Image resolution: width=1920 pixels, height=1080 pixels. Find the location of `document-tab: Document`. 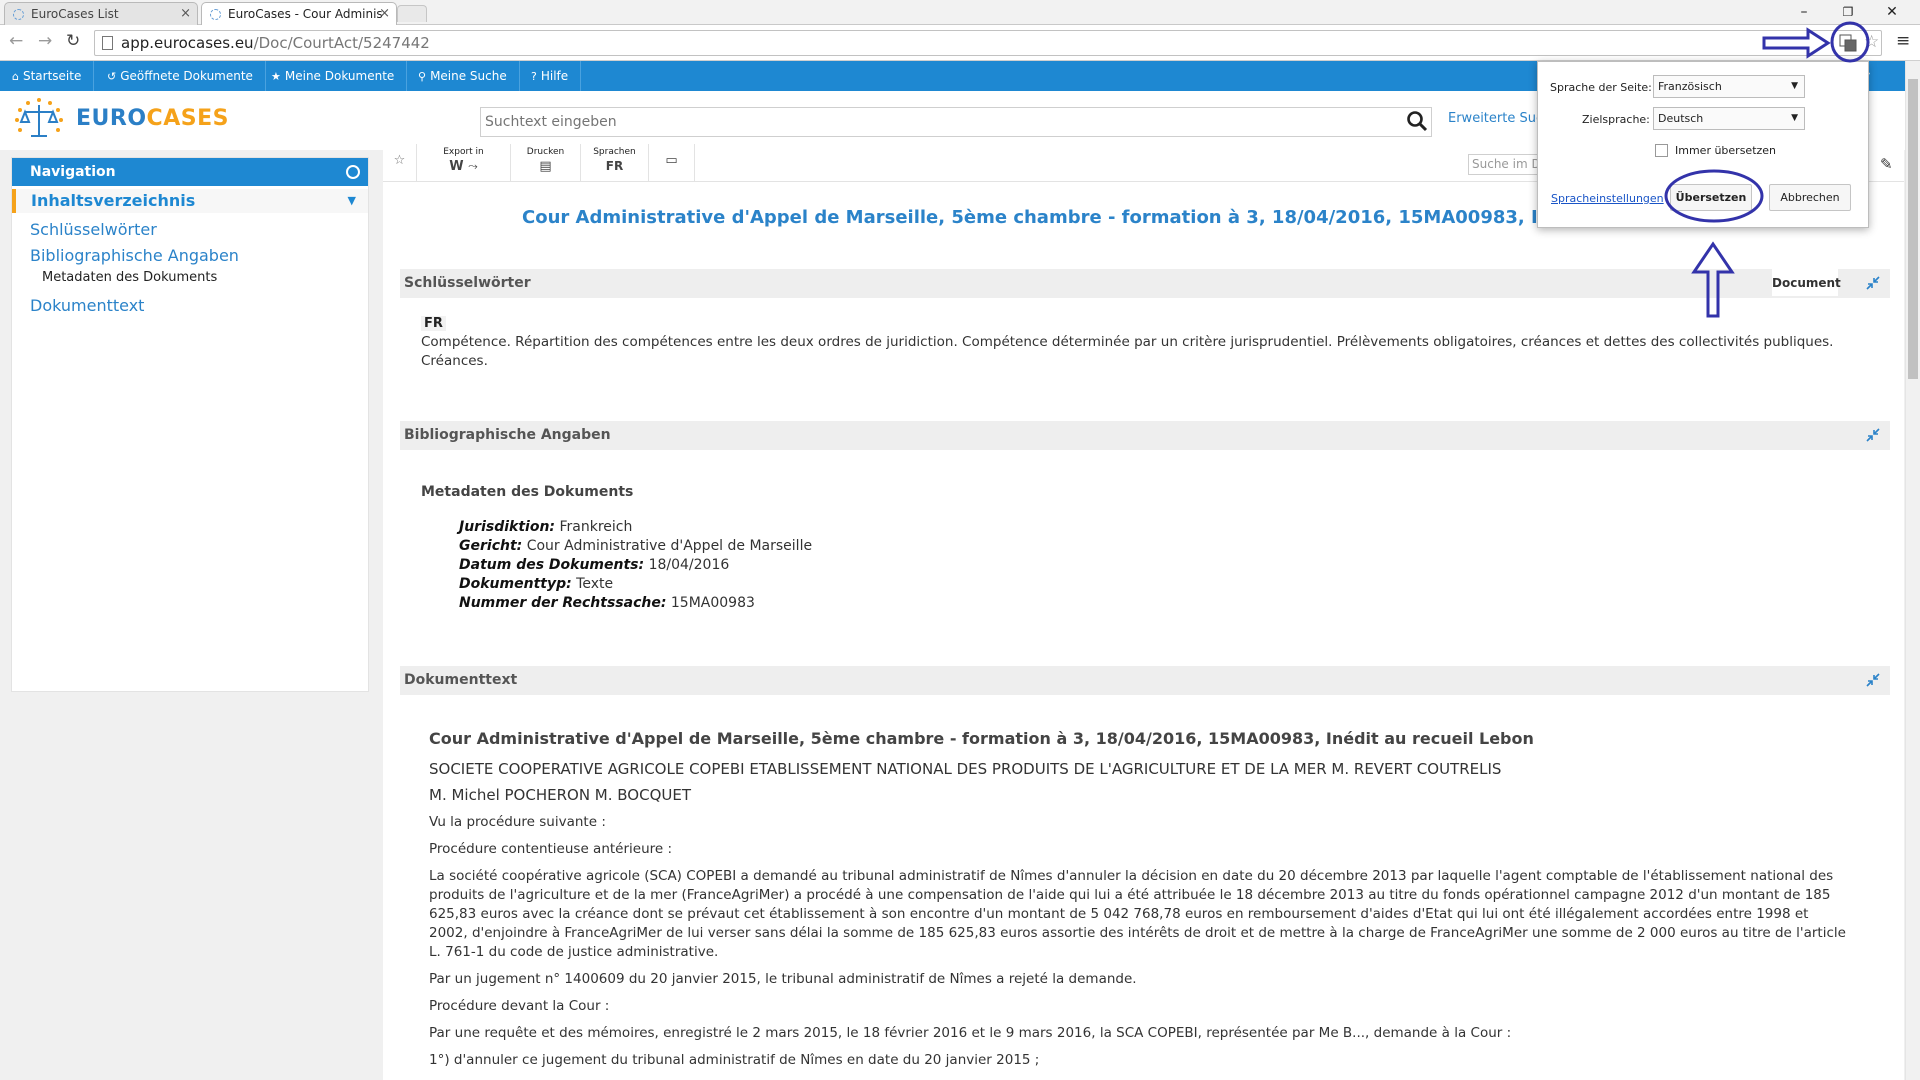

document-tab: Document is located at coordinates (1806, 282).